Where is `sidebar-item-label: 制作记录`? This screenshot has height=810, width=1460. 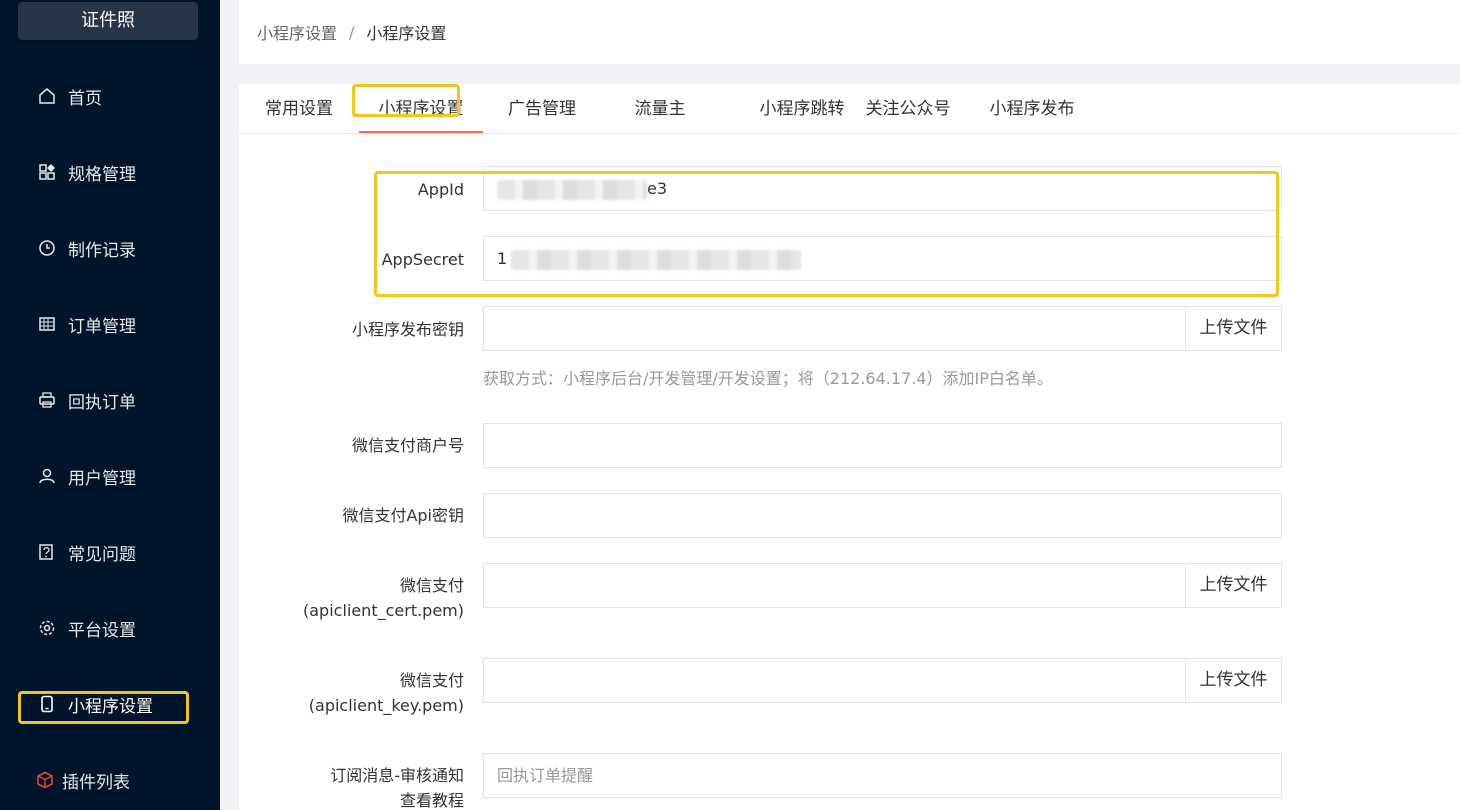 sidebar-item-label: 制作记录 is located at coordinates (102, 250).